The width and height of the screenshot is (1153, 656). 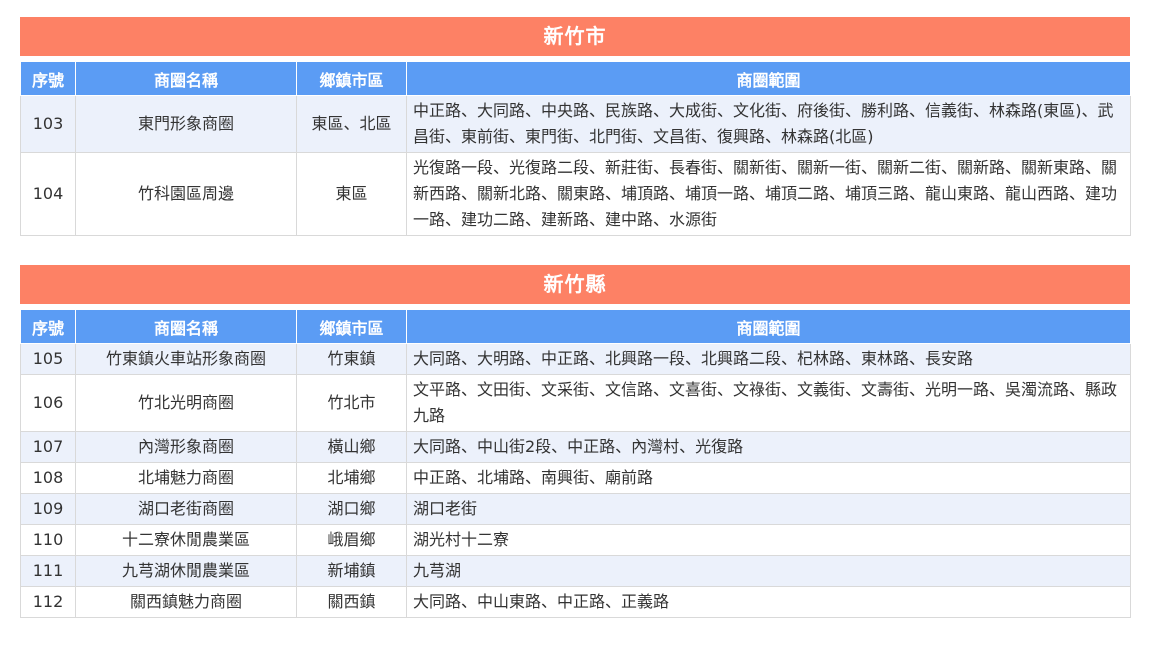 What do you see at coordinates (186, 540) in the screenshot?
I see `cell-name: 十二寮休閒農業區` at bounding box center [186, 540].